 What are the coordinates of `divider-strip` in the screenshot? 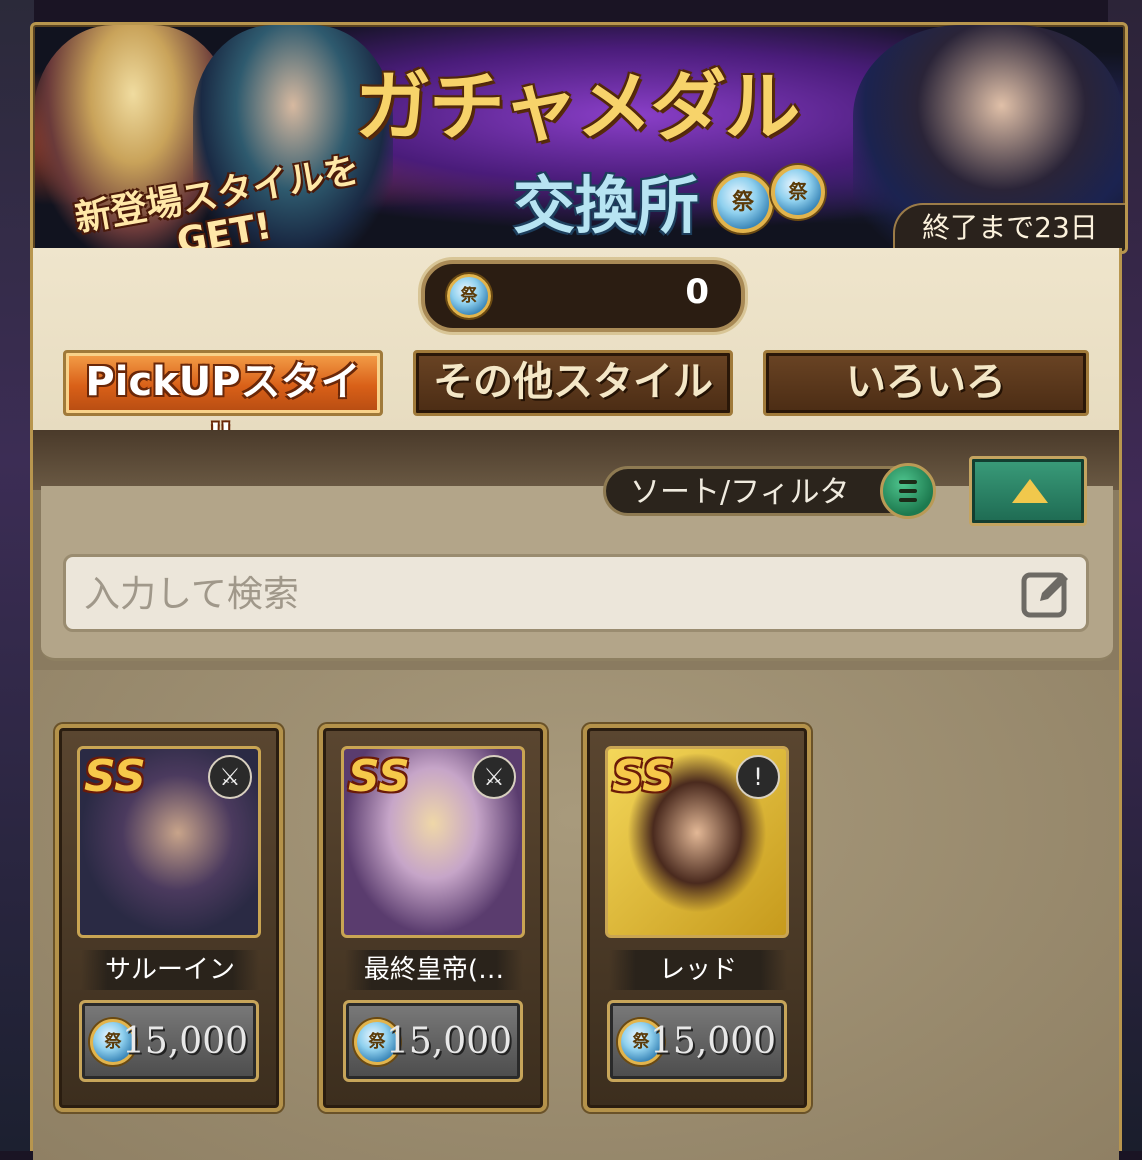 It's located at (576, 460).